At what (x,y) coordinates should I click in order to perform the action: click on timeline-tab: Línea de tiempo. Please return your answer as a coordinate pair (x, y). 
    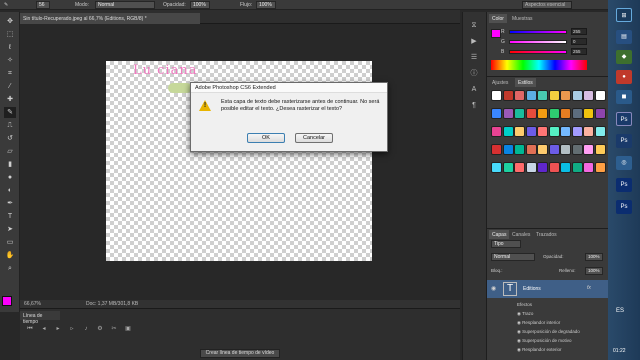
    Looking at the image, I should click on (40, 318).